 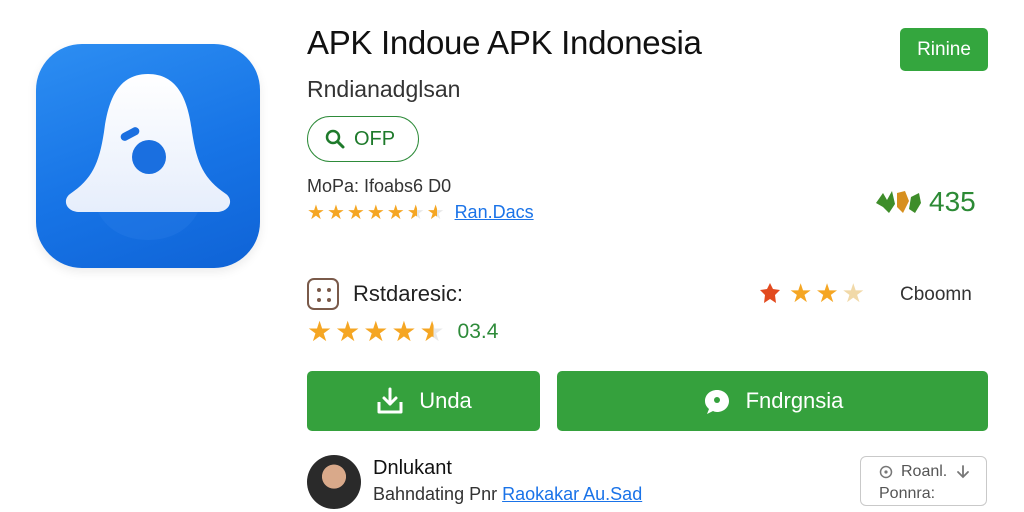 What do you see at coordinates (853, 293) in the screenshot?
I see `star-empty-icon: ★` at bounding box center [853, 293].